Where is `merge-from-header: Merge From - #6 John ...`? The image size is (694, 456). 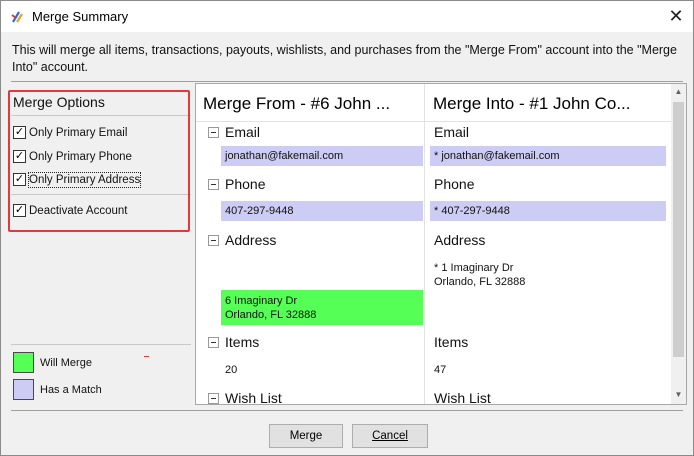
merge-from-header: Merge From - #6 John ... is located at coordinates (297, 103).